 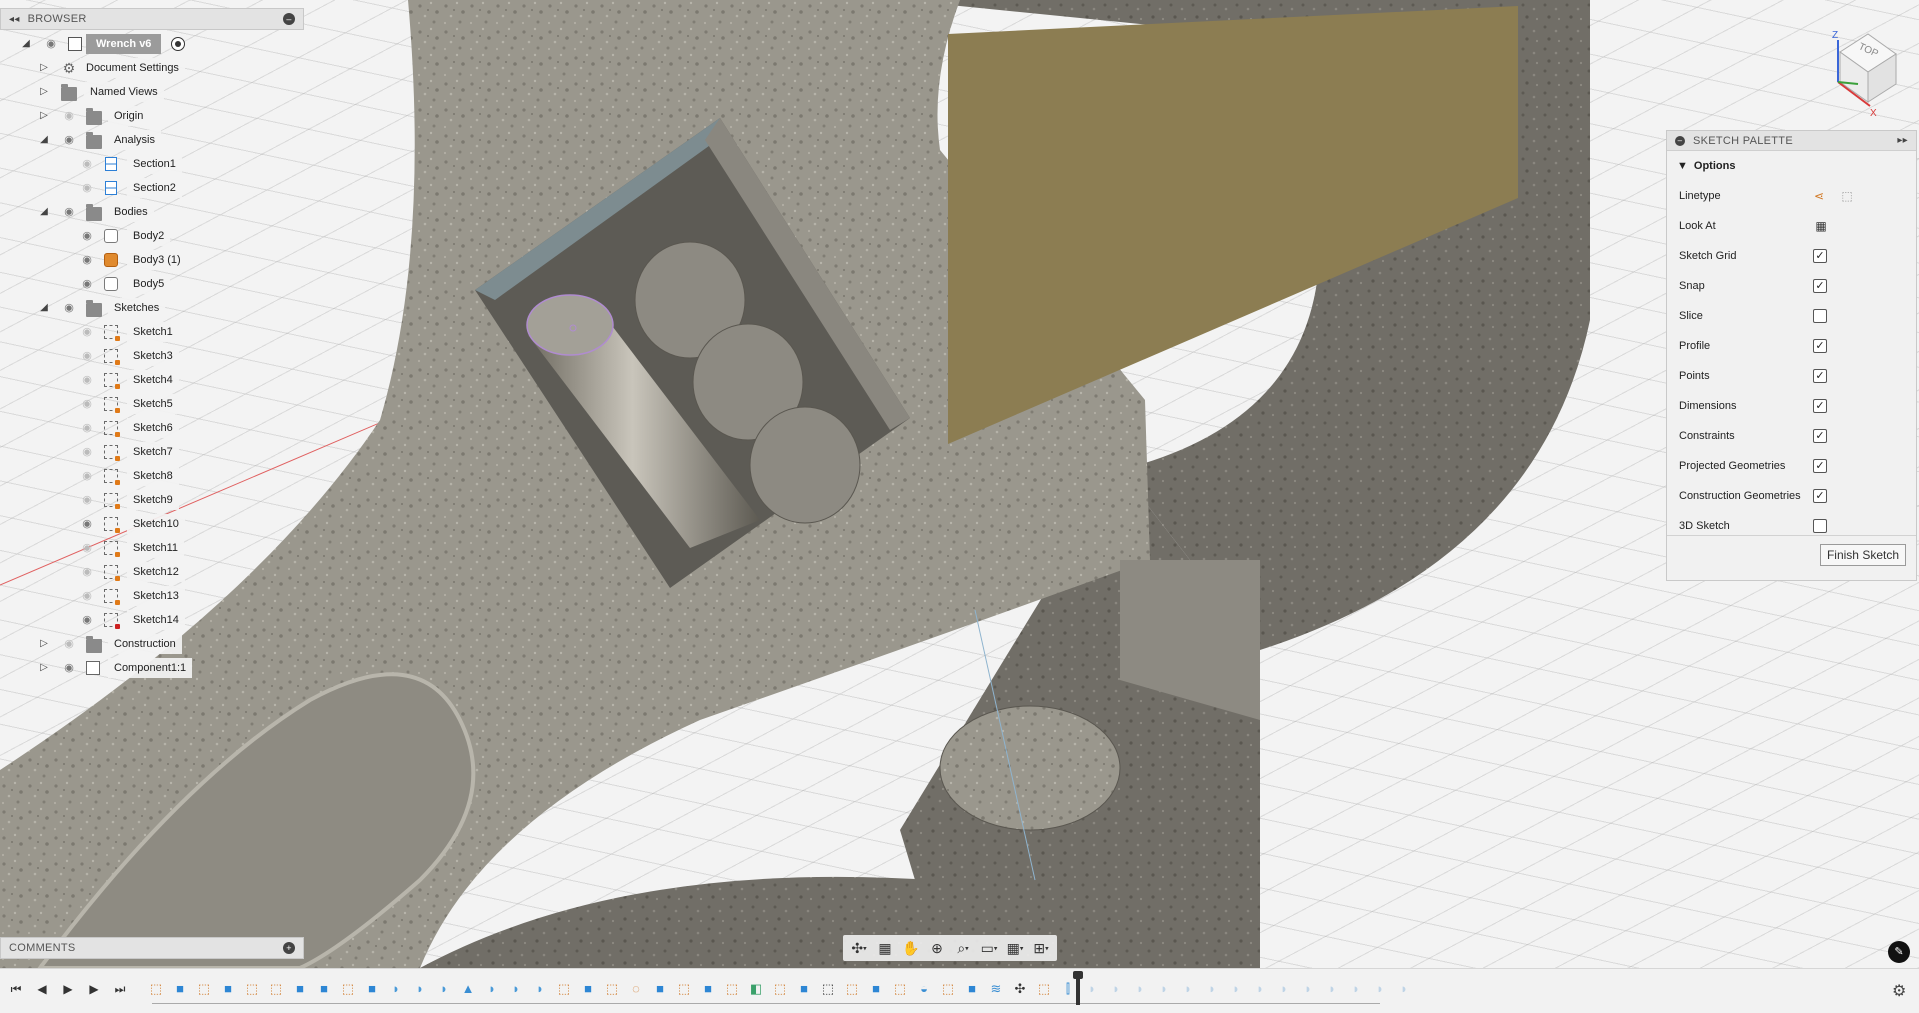 What do you see at coordinates (996, 989) in the screenshot?
I see `timeline-coil-icon: ≋` at bounding box center [996, 989].